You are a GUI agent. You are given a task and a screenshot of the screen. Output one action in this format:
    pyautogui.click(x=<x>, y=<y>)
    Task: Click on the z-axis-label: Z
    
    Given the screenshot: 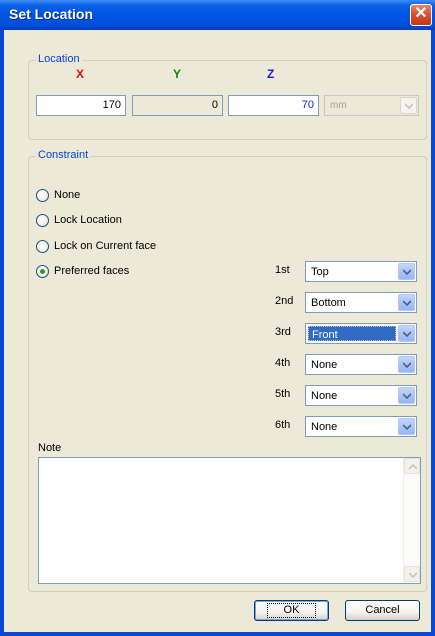 What is the action you would take?
    pyautogui.click(x=271, y=74)
    